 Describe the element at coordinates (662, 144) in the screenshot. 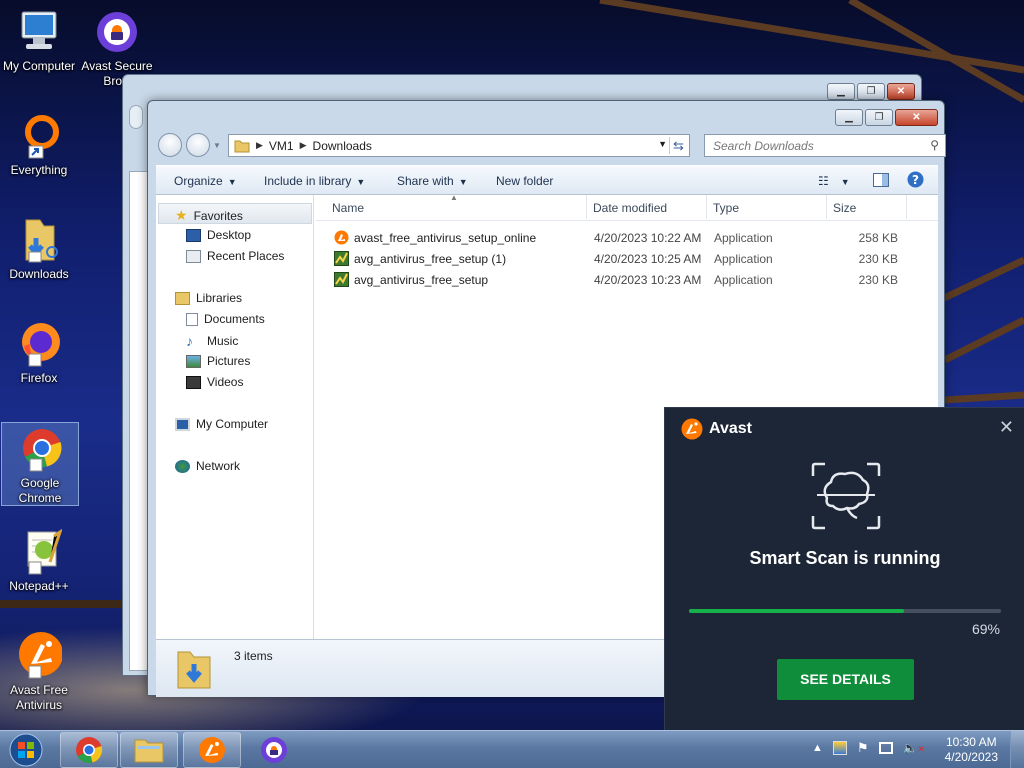

I see `address-dropdown-icon: ▼` at that location.